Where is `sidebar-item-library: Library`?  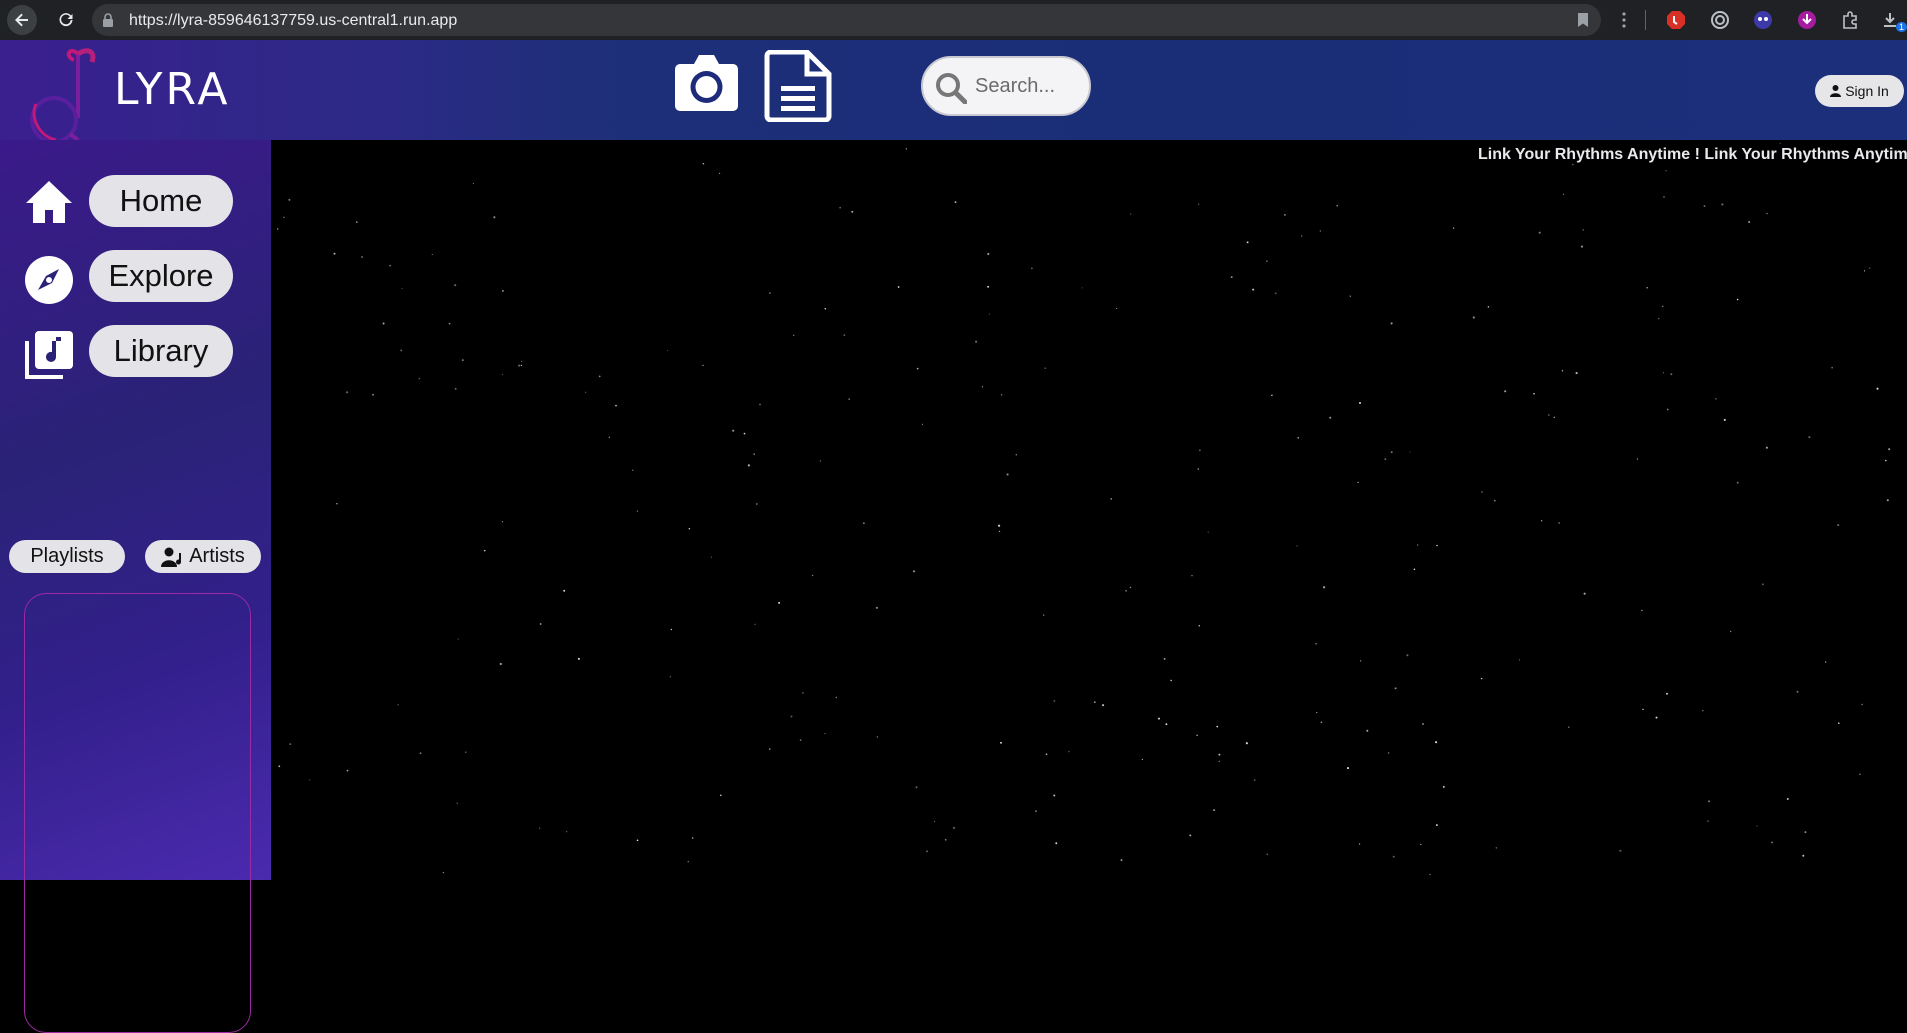
sidebar-item-library: Library is located at coordinates (135, 368).